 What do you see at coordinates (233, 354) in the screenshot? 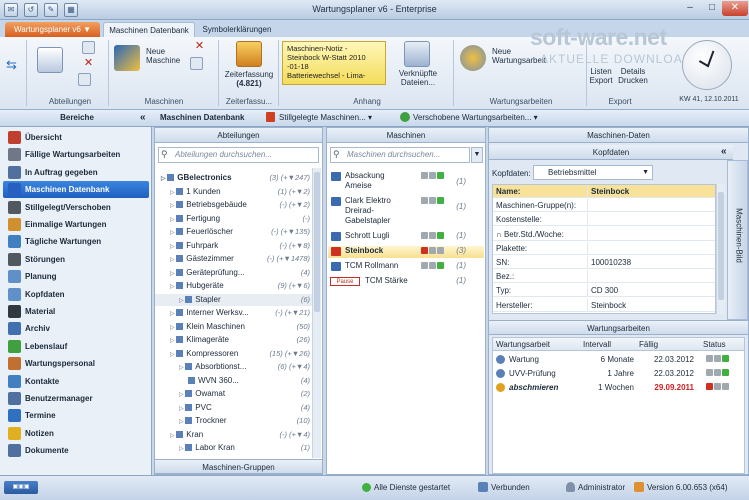
I see `tree-item: ▷ Kompressoren (15) (+▼26)` at bounding box center [233, 354].